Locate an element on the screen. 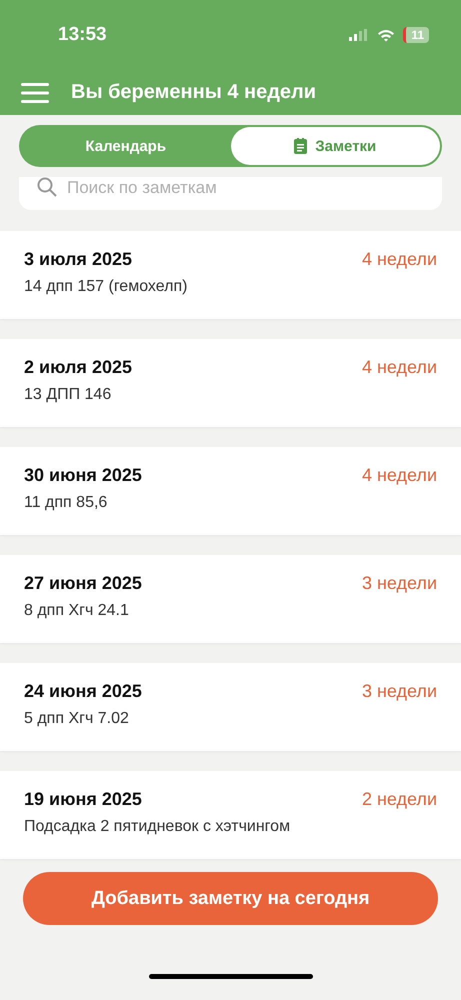 Image resolution: width=461 pixels, height=1000 pixels. note-date: 3 июля 2025 is located at coordinates (78, 259).